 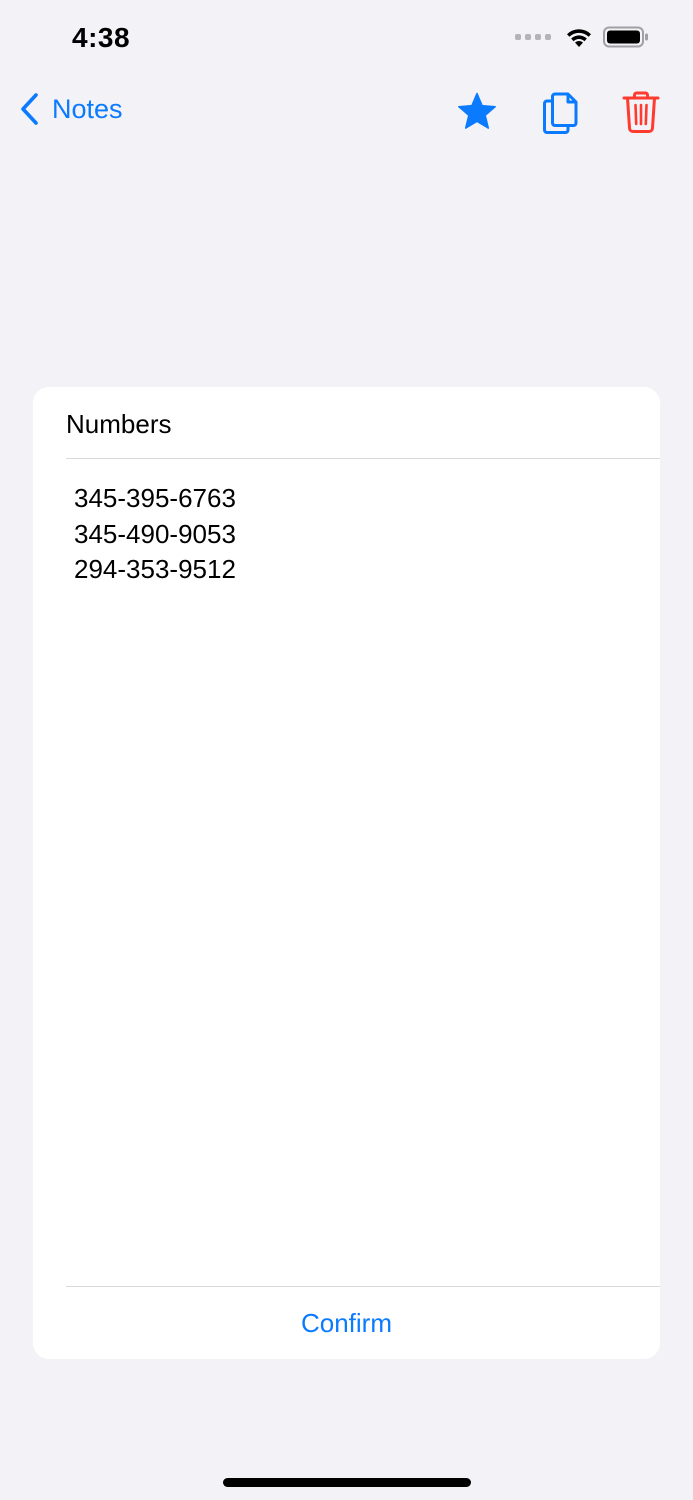 I want to click on note-line: 345-395-6763, so click(x=155, y=498).